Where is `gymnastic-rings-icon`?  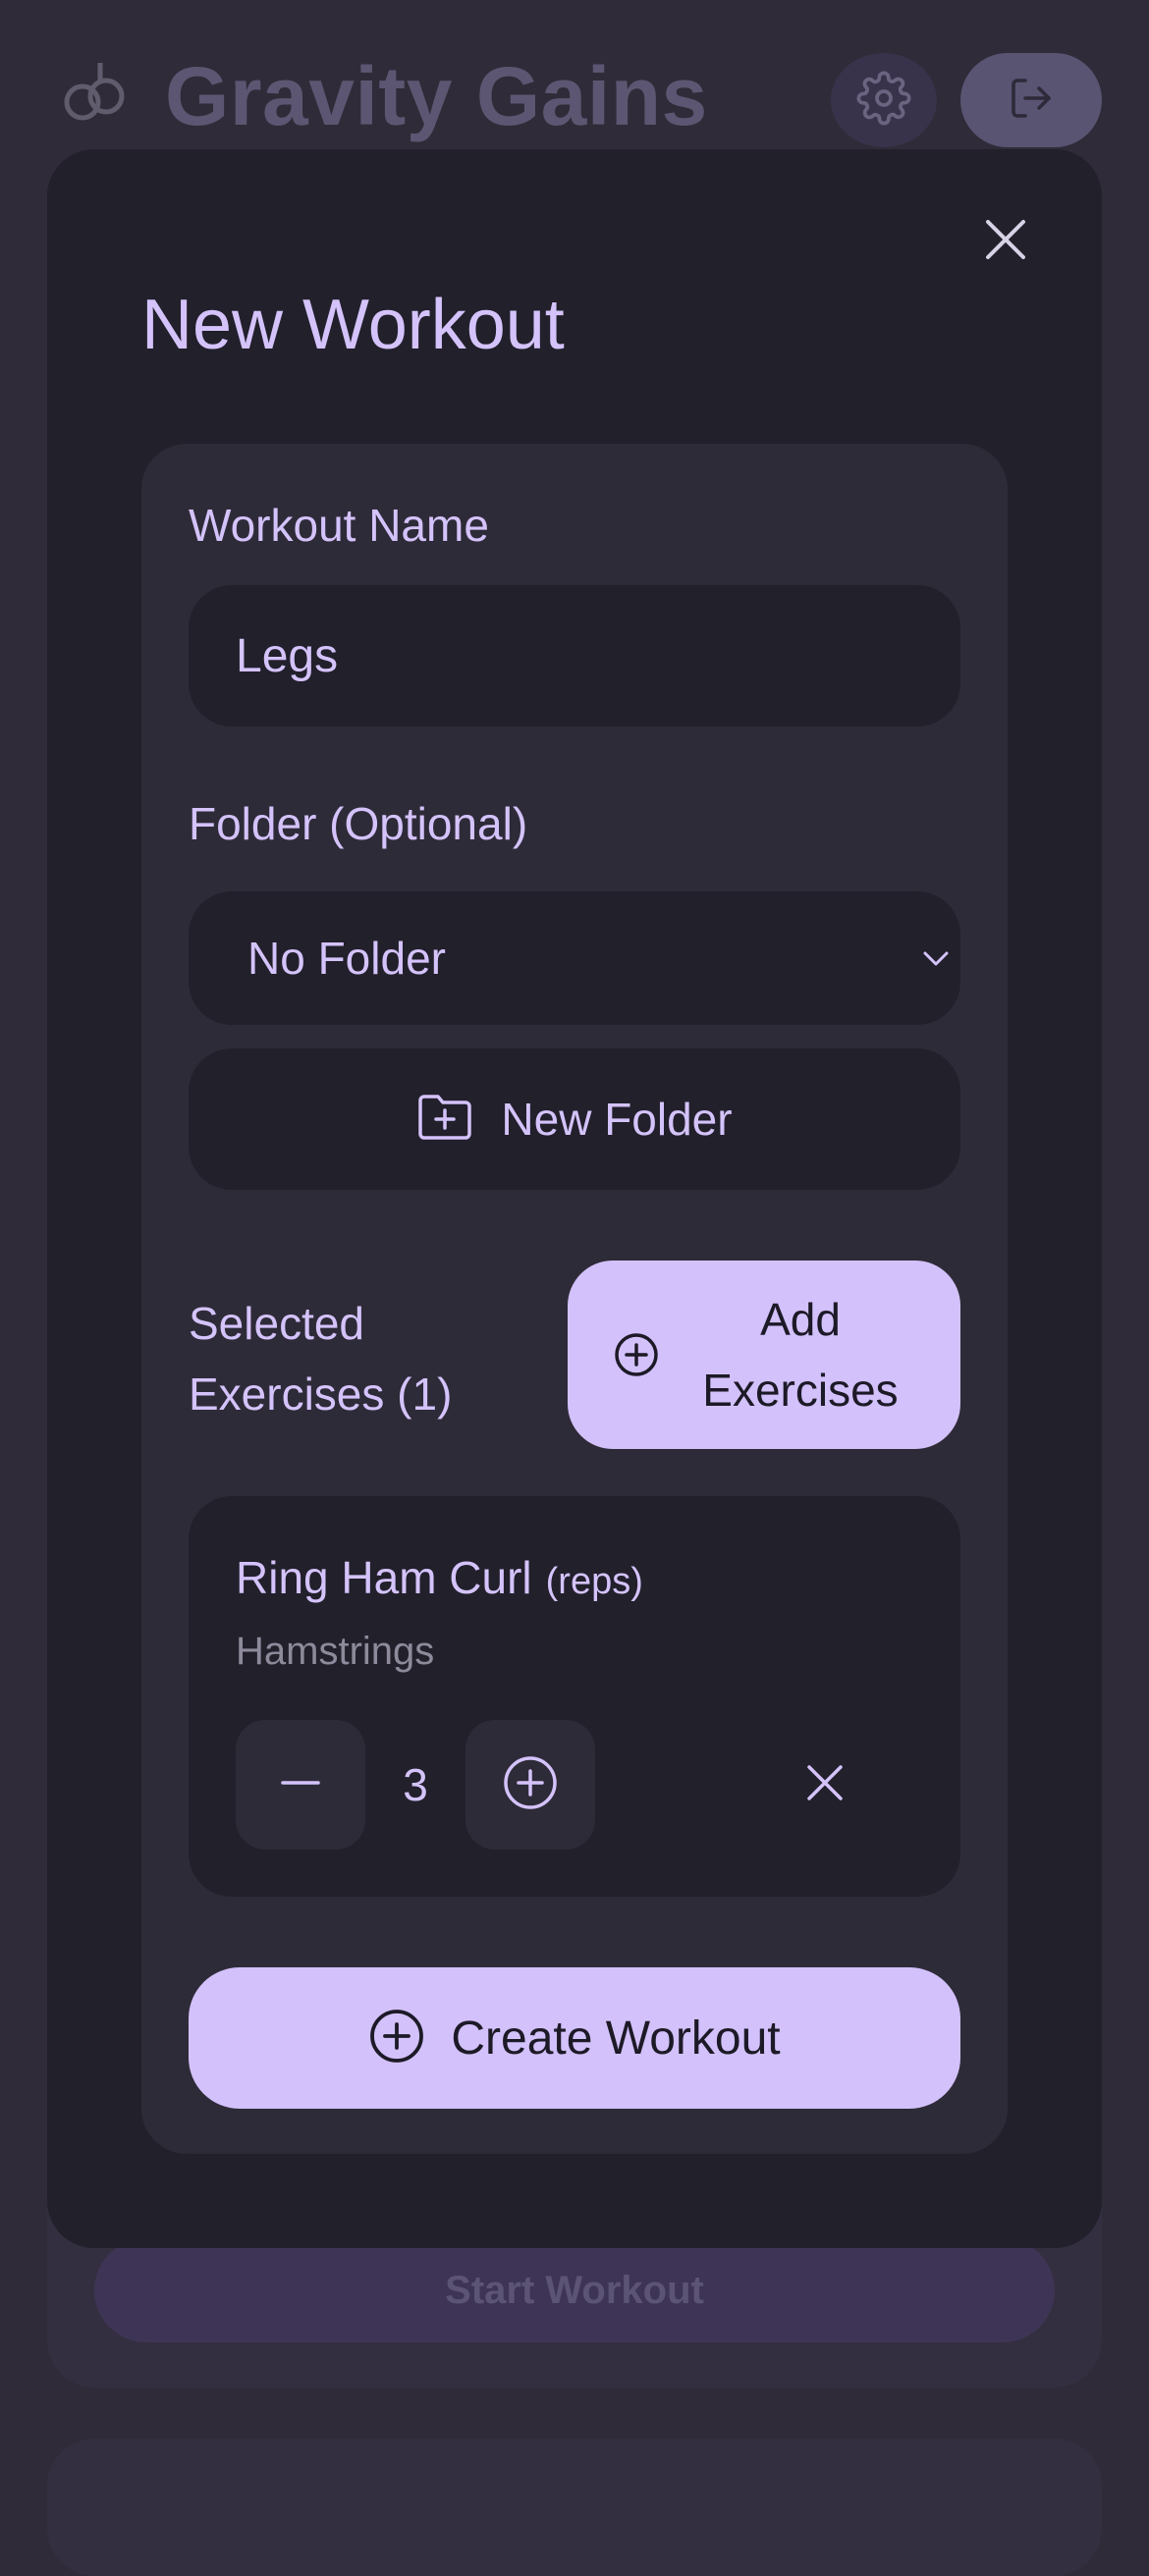
gymnastic-rings-icon is located at coordinates (95, 93).